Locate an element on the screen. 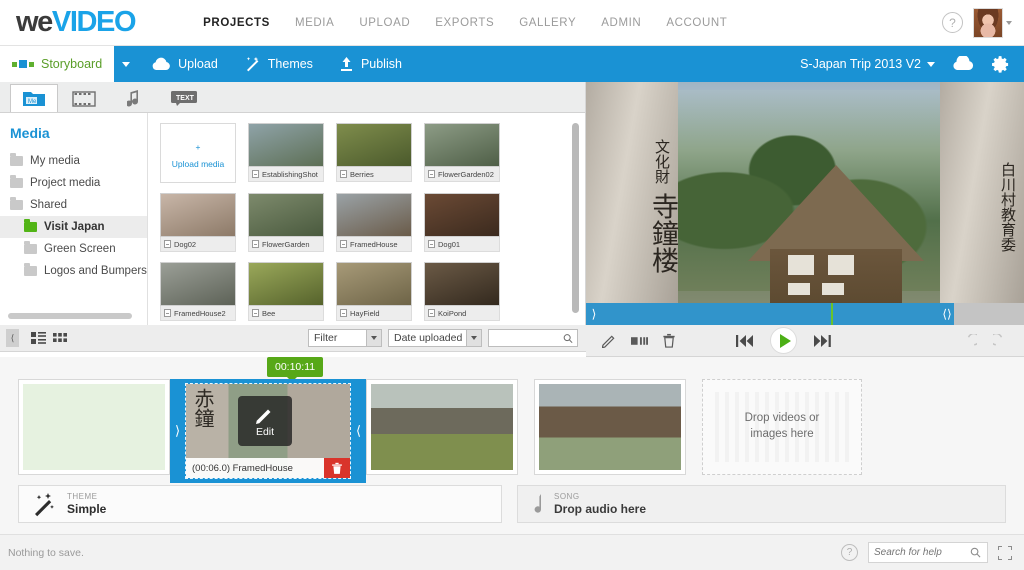 This screenshot has width=1024, height=570. song-bar: SONG Drop audio here is located at coordinates (761, 504).